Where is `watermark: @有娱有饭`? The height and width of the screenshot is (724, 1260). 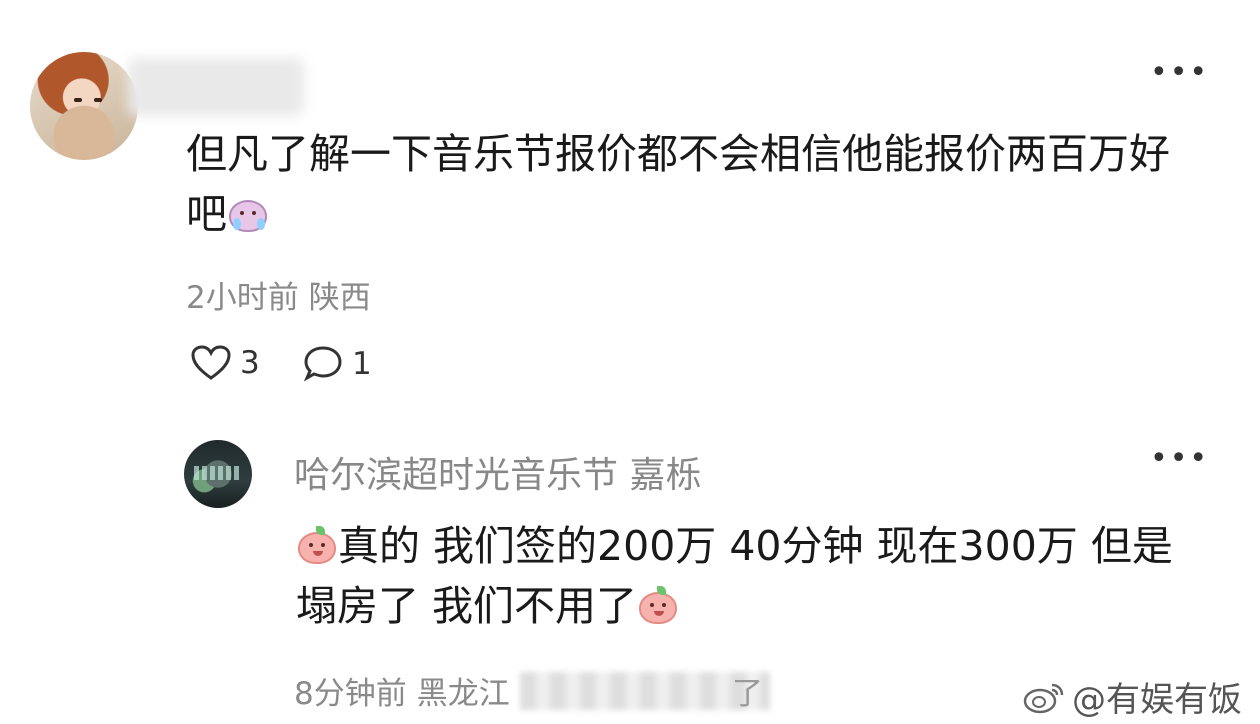 watermark: @有娱有饭 is located at coordinates (1132, 696).